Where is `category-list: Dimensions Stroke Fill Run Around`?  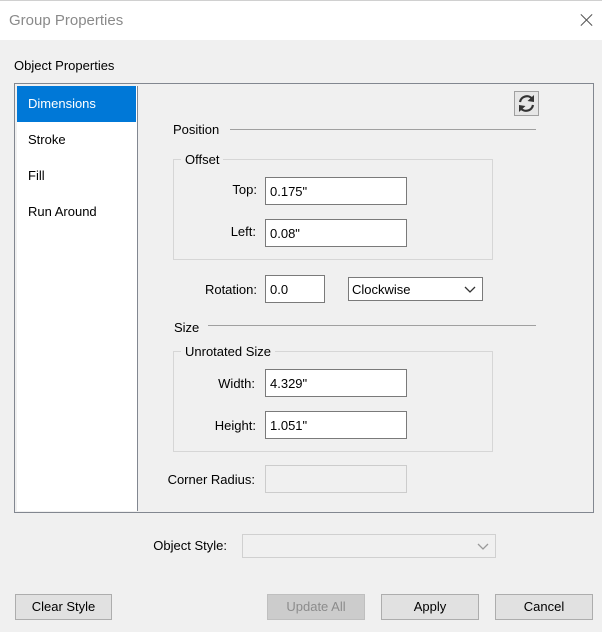 category-list: Dimensions Stroke Fill Run Around is located at coordinates (77, 298).